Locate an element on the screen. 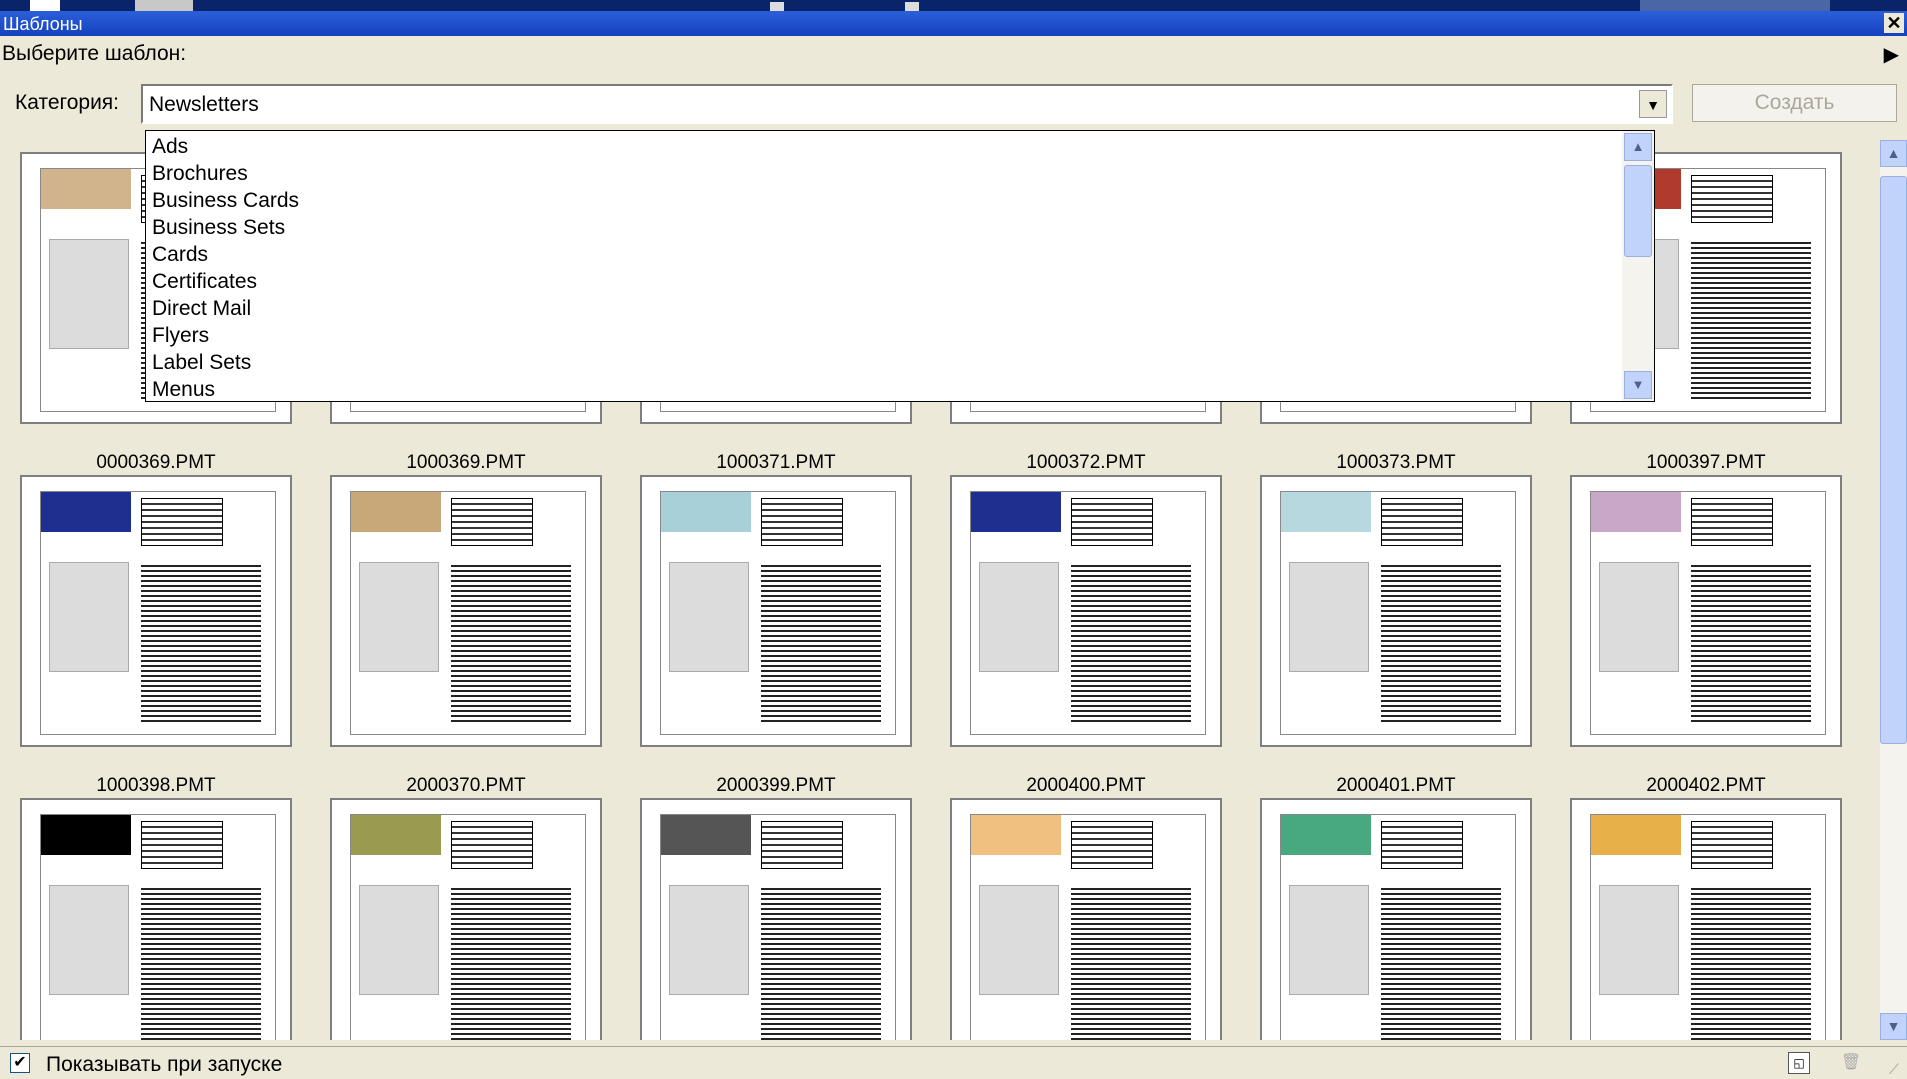 Image resolution: width=1907 pixels, height=1079 pixels. create-button: Создать is located at coordinates (1794, 103).